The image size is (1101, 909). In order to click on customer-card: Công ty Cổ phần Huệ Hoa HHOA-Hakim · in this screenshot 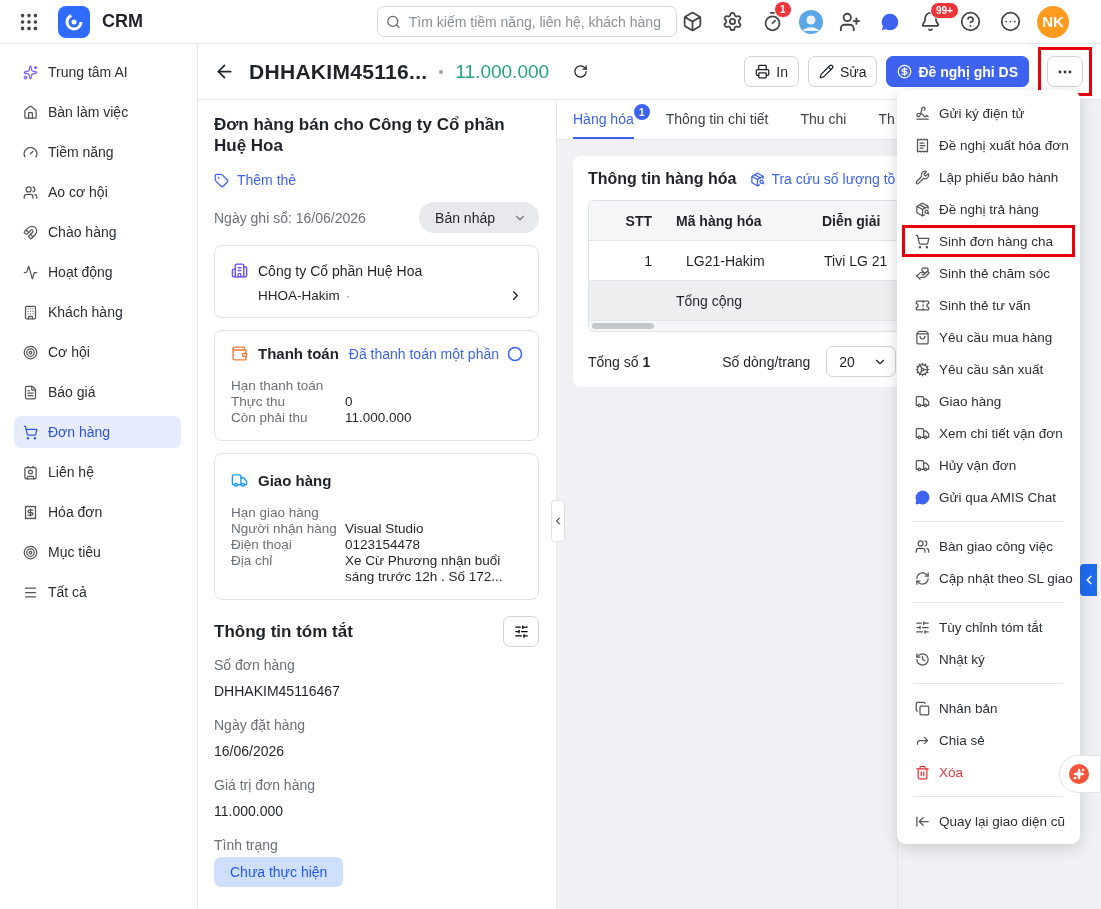, I will do `click(376, 281)`.